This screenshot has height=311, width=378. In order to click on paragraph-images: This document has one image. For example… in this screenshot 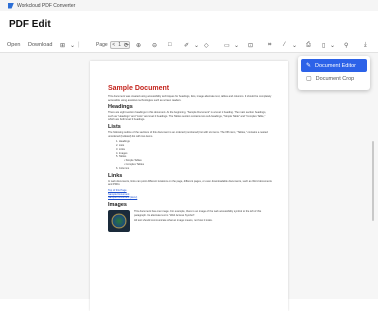, I will do `click(198, 213)`.